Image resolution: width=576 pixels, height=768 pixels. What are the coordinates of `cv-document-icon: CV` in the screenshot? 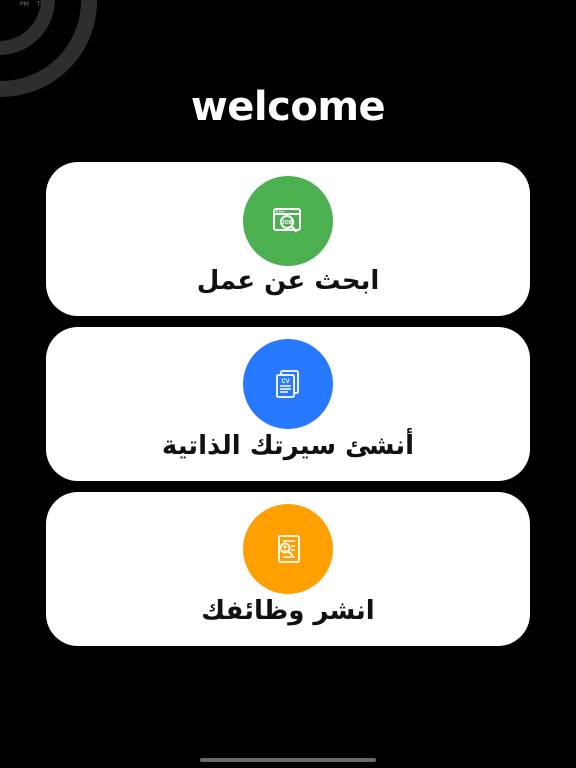 It's located at (287, 384).